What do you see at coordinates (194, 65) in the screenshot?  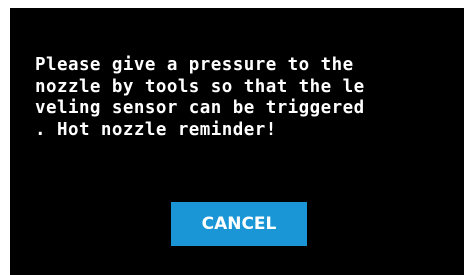 I see `message-line-1: Please give a pressure to the` at bounding box center [194, 65].